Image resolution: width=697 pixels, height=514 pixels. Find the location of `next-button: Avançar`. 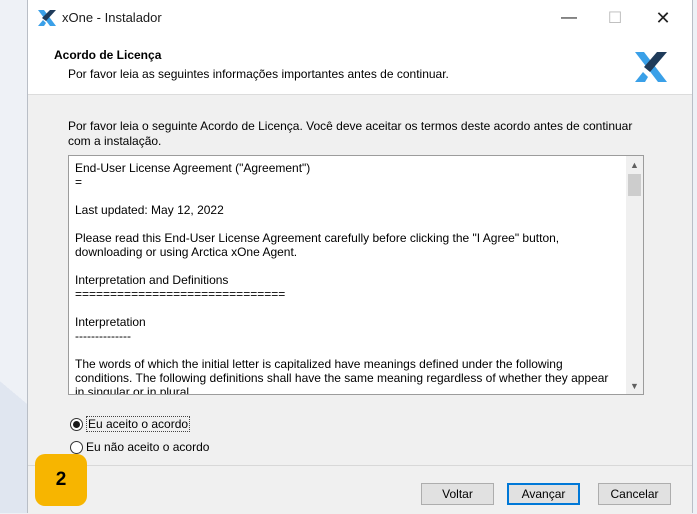

next-button: Avançar is located at coordinates (543, 494).